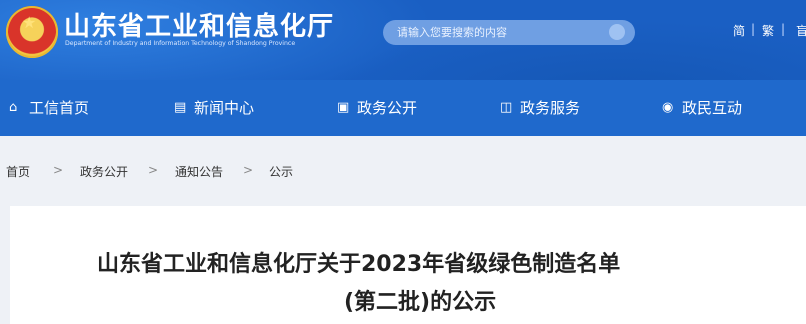  I want to click on monitor-icon: ▣, so click(343, 107).